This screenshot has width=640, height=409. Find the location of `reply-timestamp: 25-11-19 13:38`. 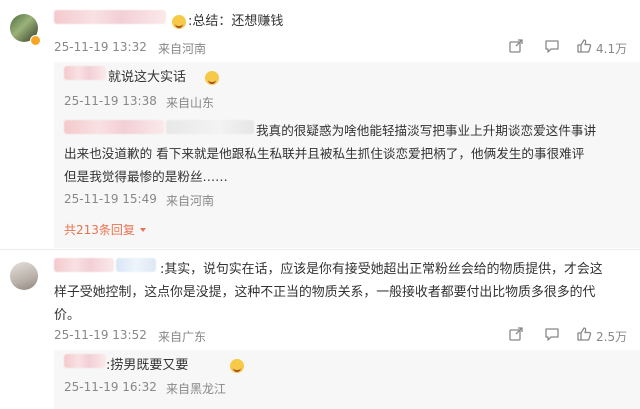

reply-timestamp: 25-11-19 13:38 is located at coordinates (110, 101).